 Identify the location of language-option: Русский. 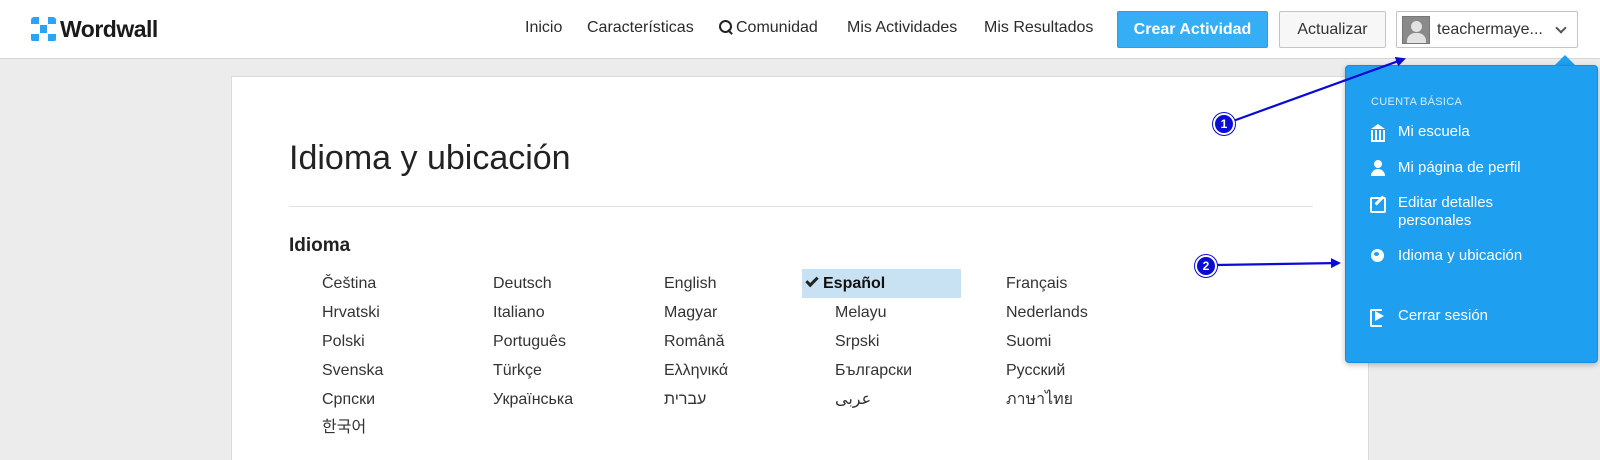
(1035, 370).